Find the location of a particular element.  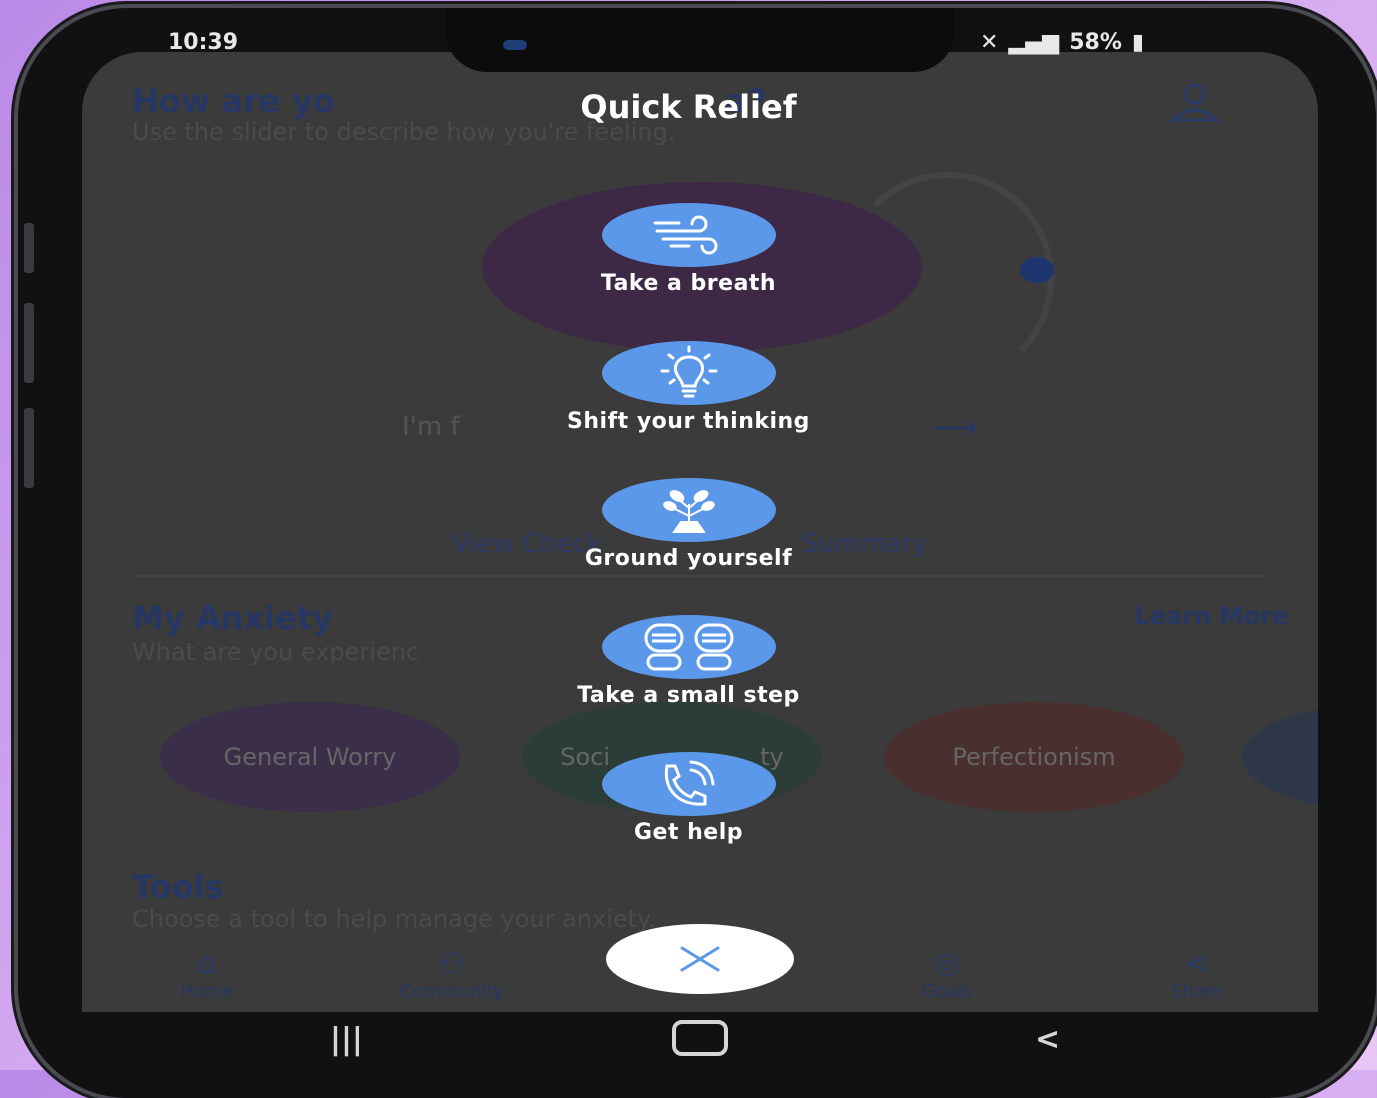

tab-home: ⌂ Home is located at coordinates (207, 974).